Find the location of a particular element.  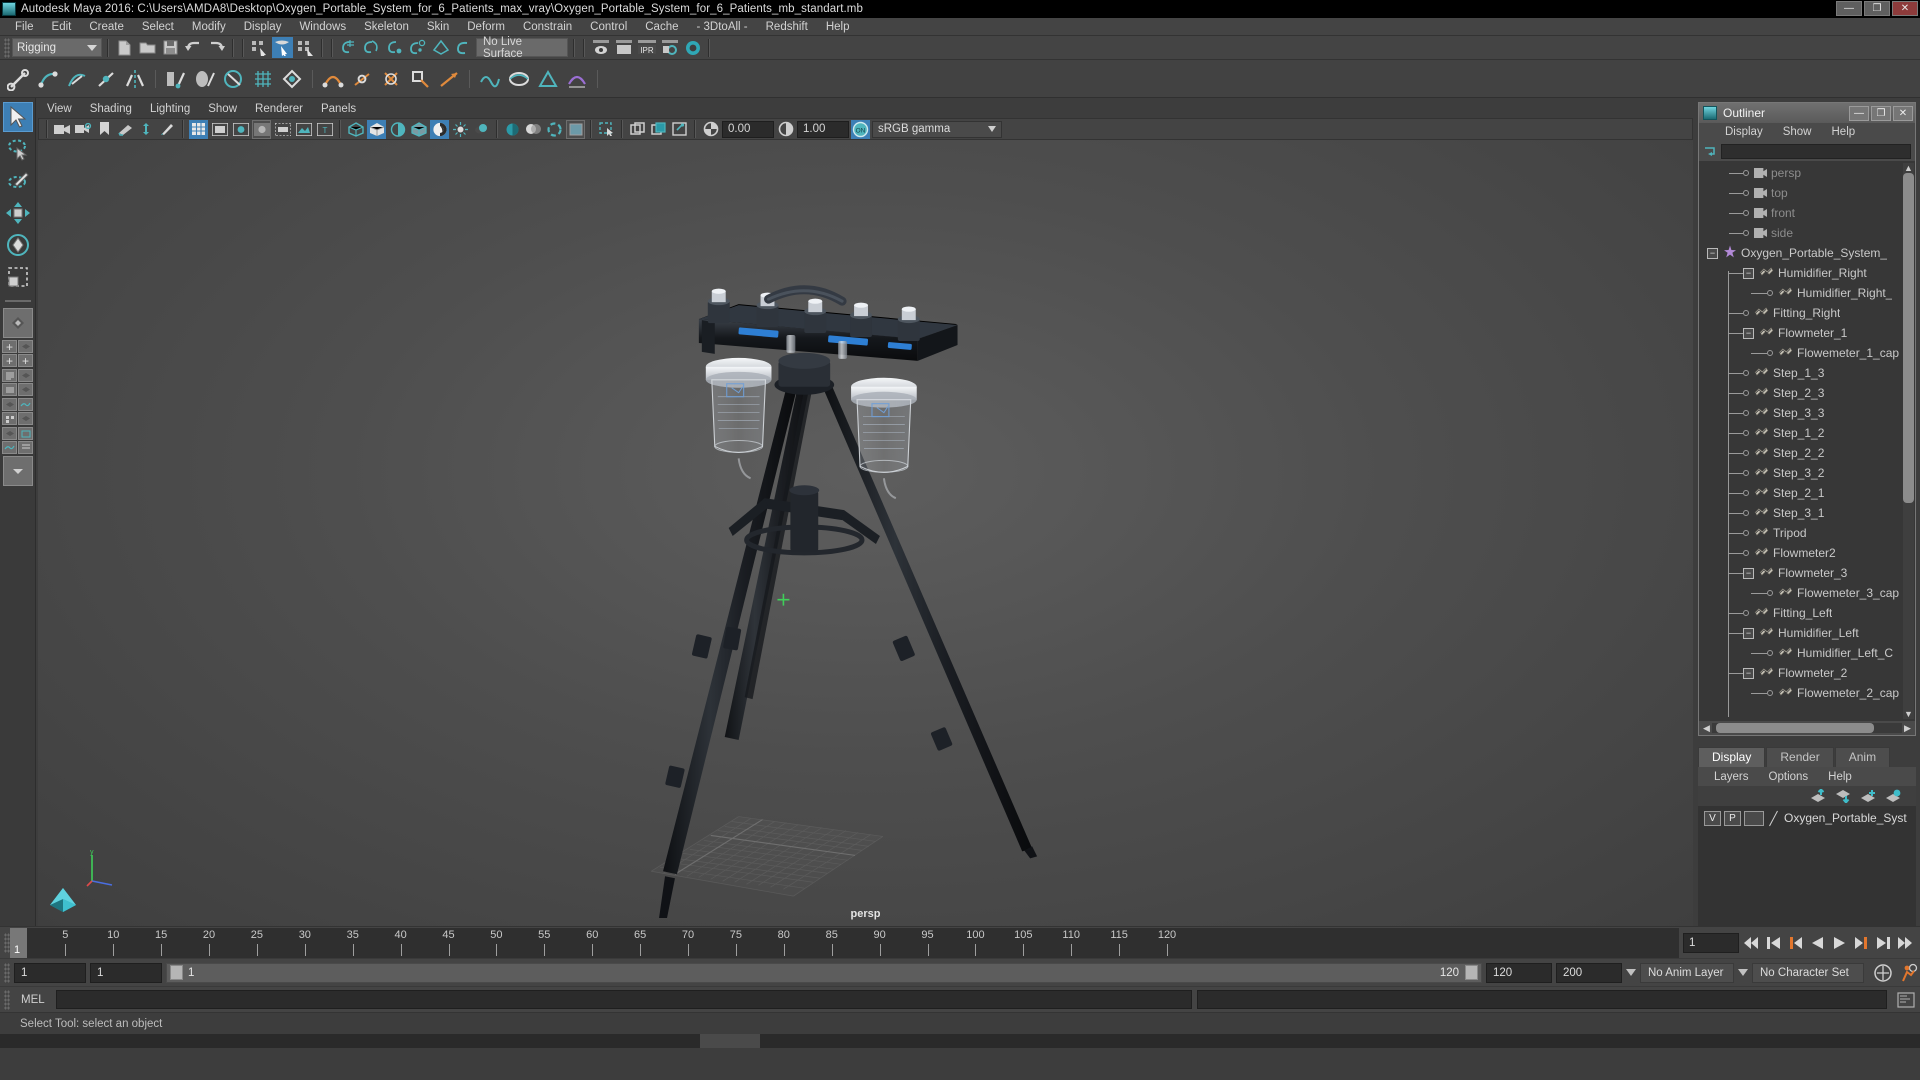

outliner-maximize-button: ❐ is located at coordinates (1881, 113).